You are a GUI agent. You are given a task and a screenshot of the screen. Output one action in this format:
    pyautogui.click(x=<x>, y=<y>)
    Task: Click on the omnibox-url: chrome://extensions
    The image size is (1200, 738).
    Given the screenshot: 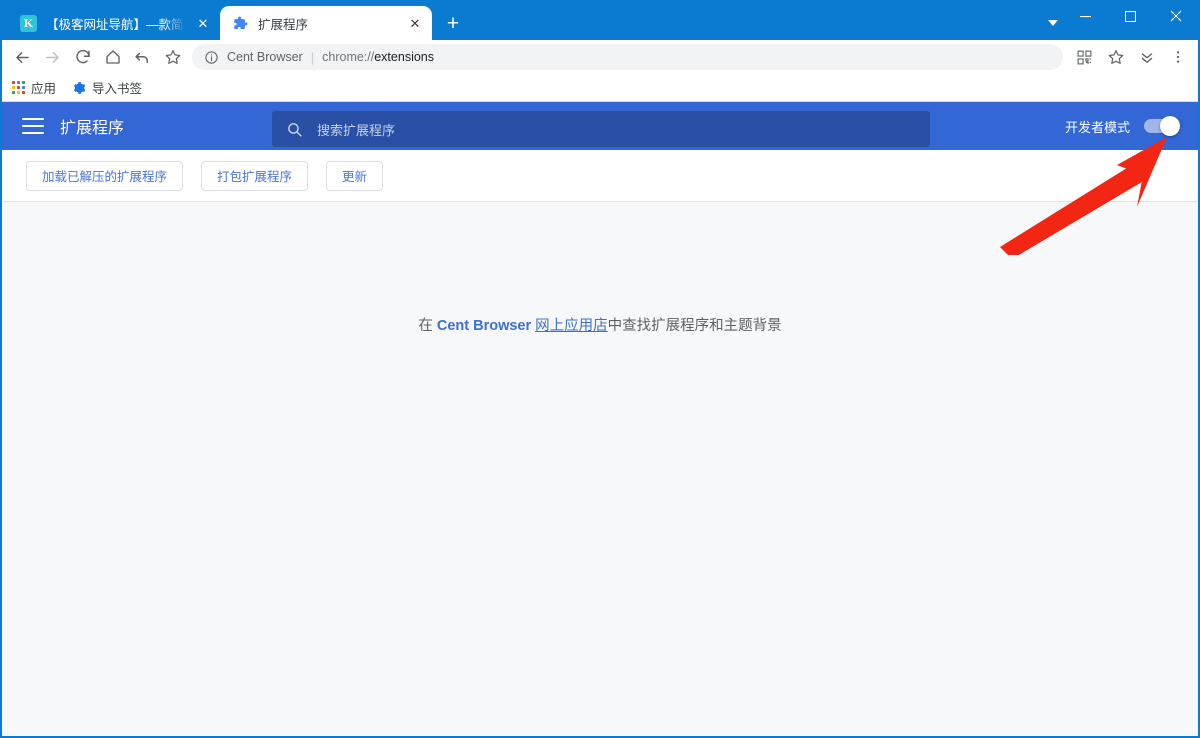 What is the action you would take?
    pyautogui.click(x=378, y=57)
    